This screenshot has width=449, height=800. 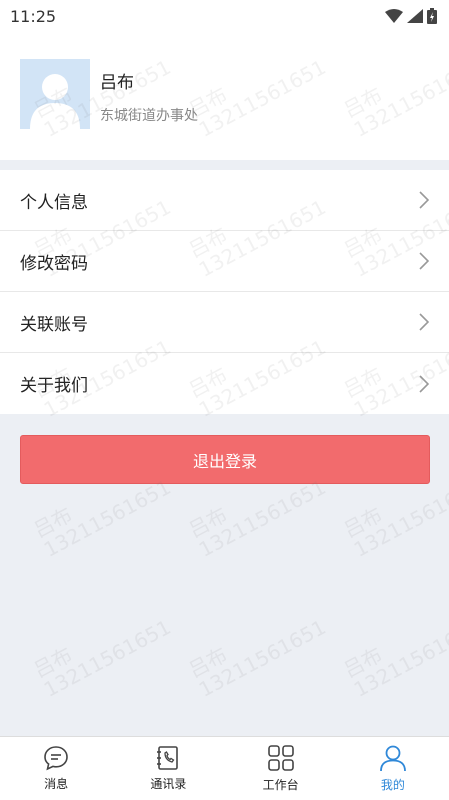 What do you see at coordinates (224, 261) in the screenshot?
I see `menu-item-change-password: 修改密码` at bounding box center [224, 261].